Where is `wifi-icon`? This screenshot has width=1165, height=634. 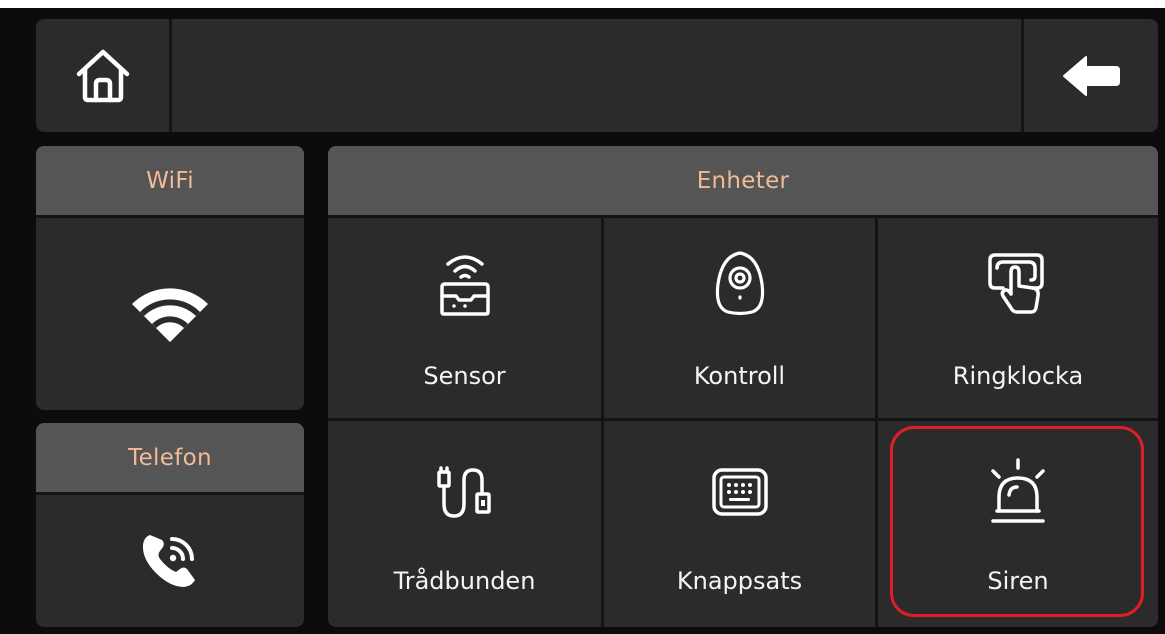
wifi-icon is located at coordinates (170, 314).